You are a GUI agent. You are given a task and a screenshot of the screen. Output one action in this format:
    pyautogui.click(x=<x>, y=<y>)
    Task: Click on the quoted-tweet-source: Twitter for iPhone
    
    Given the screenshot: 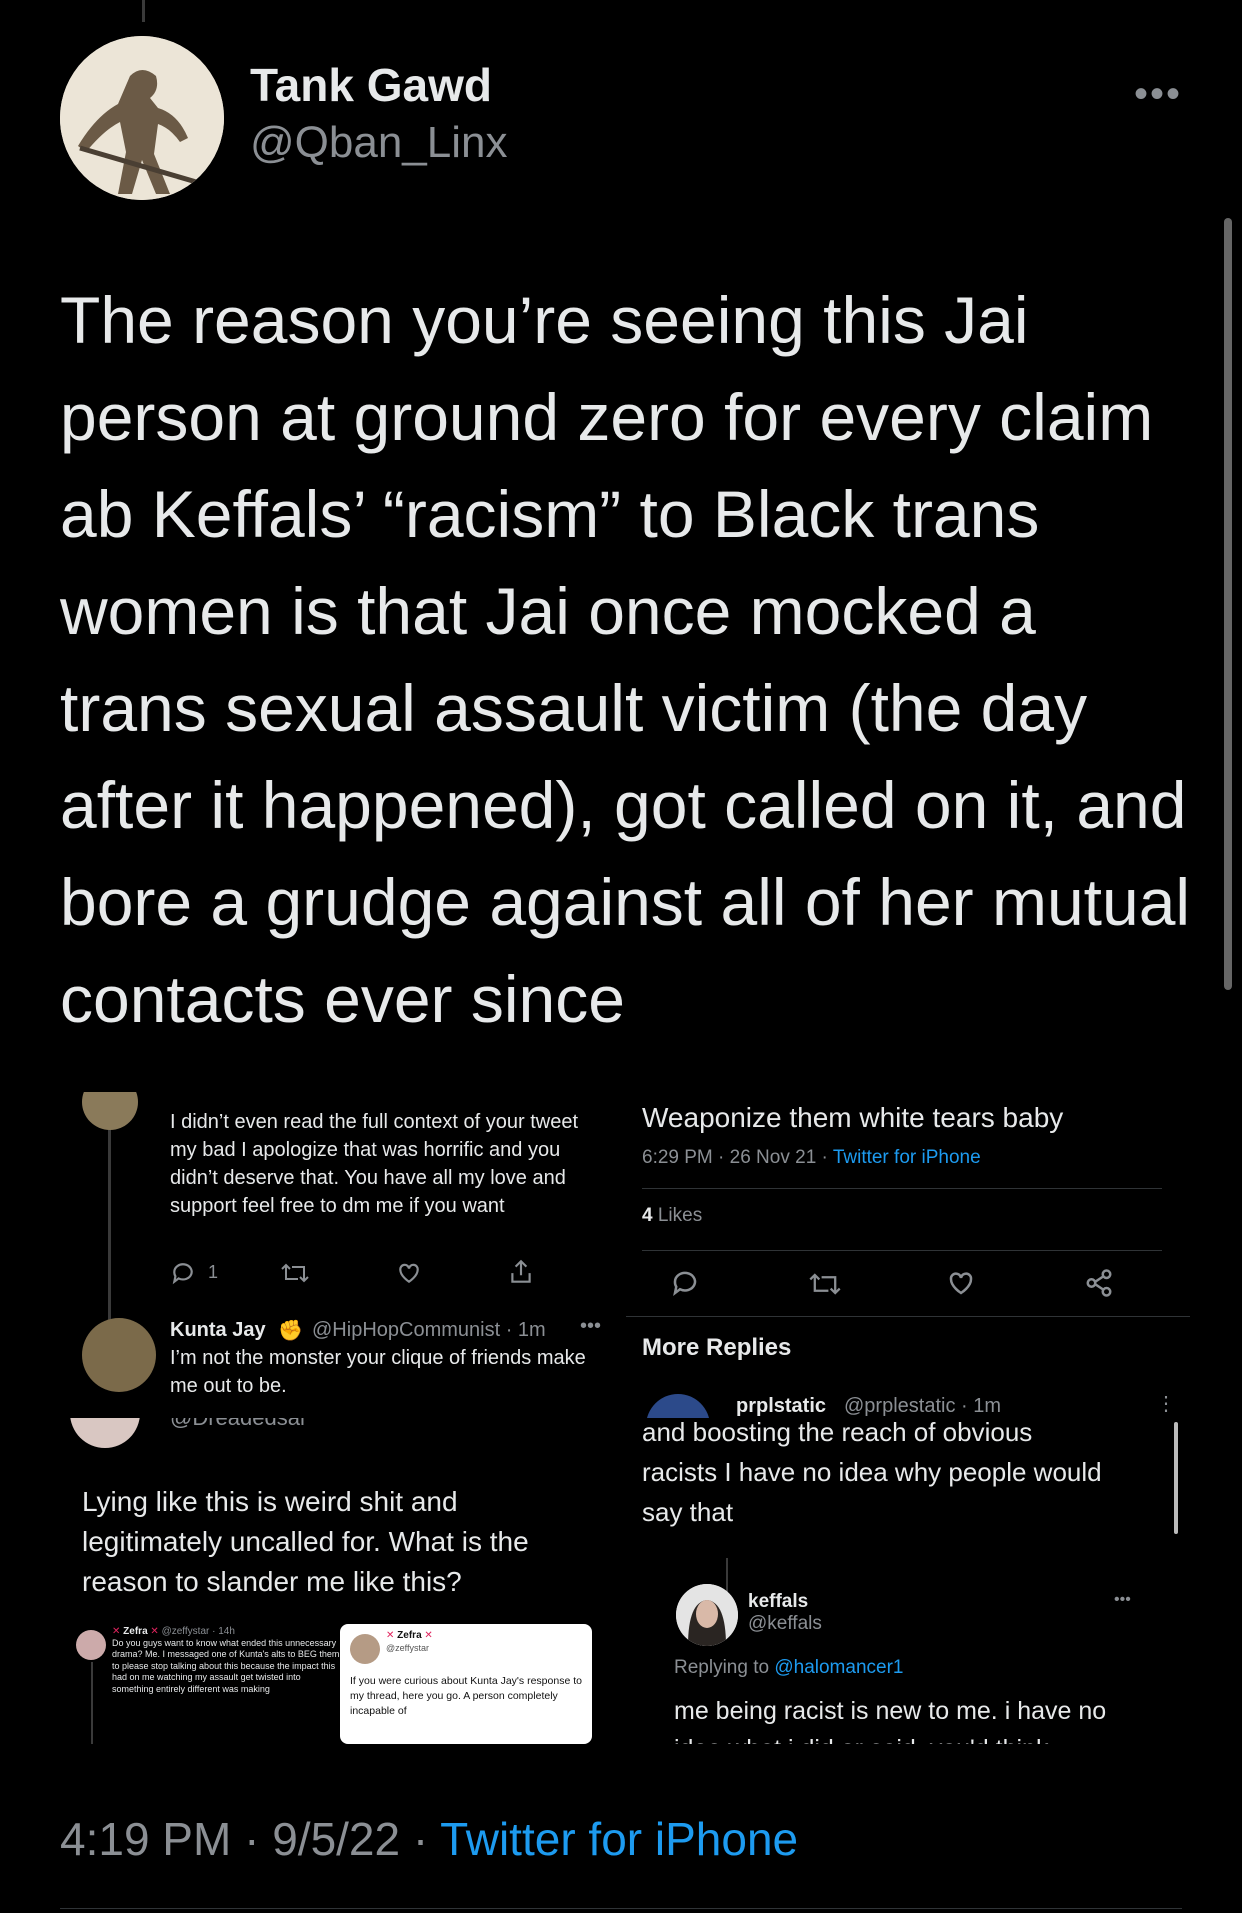 What is the action you would take?
    pyautogui.click(x=907, y=1157)
    